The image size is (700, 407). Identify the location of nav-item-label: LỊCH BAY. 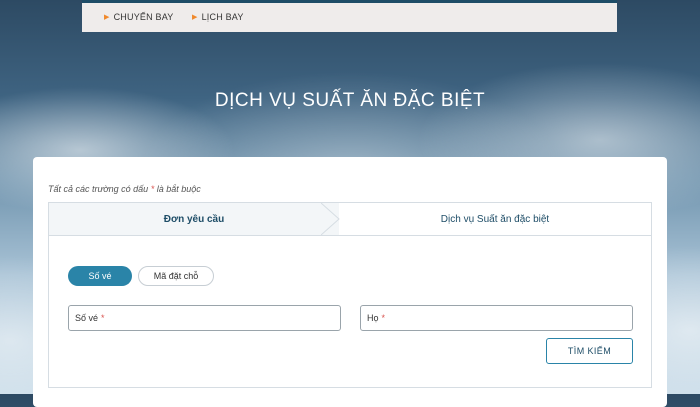
(222, 17).